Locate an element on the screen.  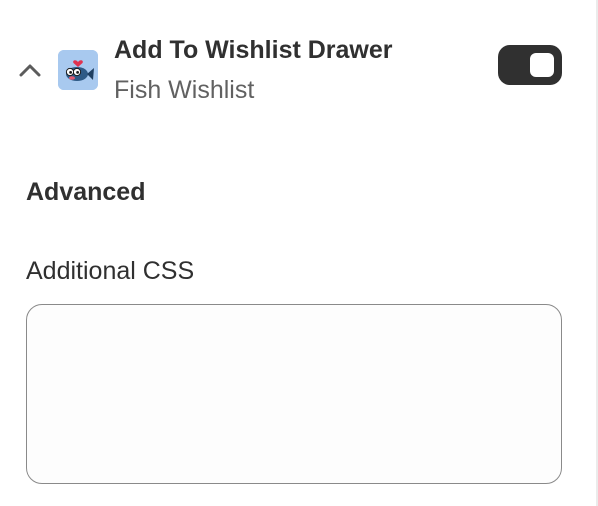
chevron-up-icon is located at coordinates (30, 70).